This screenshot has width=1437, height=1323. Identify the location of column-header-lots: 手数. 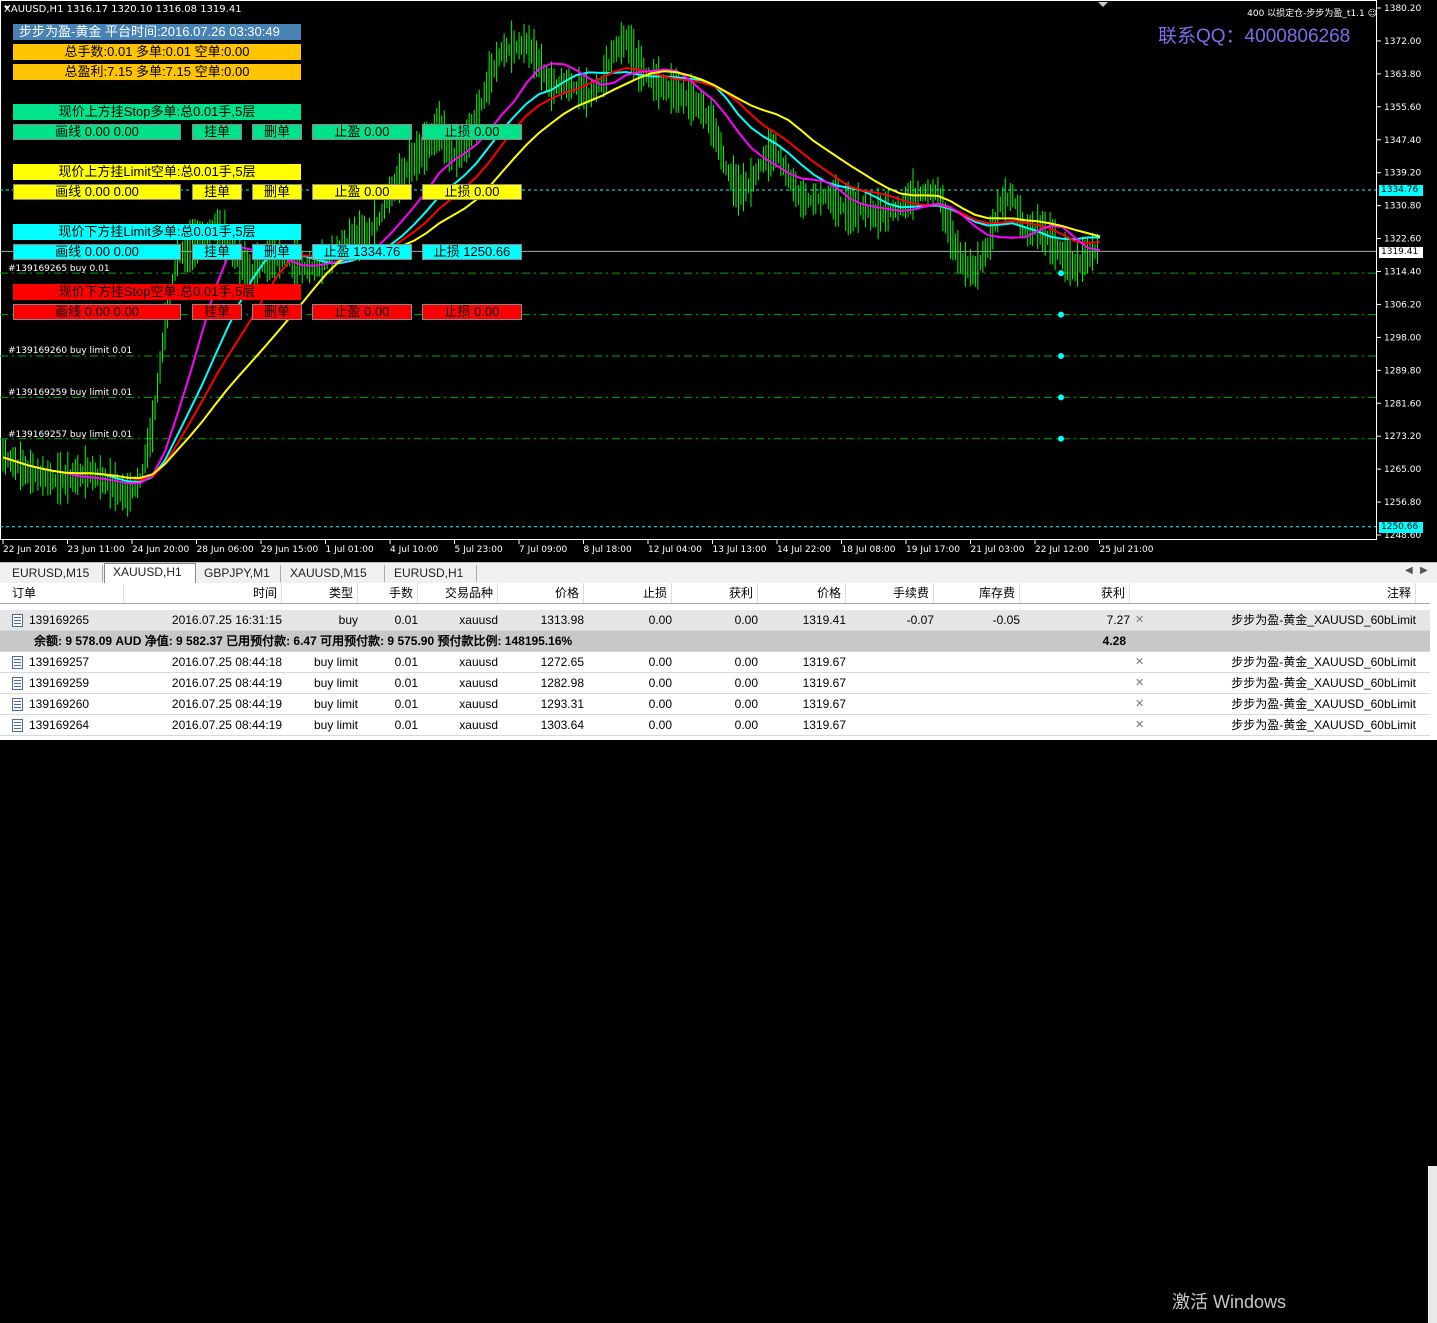
(389, 593).